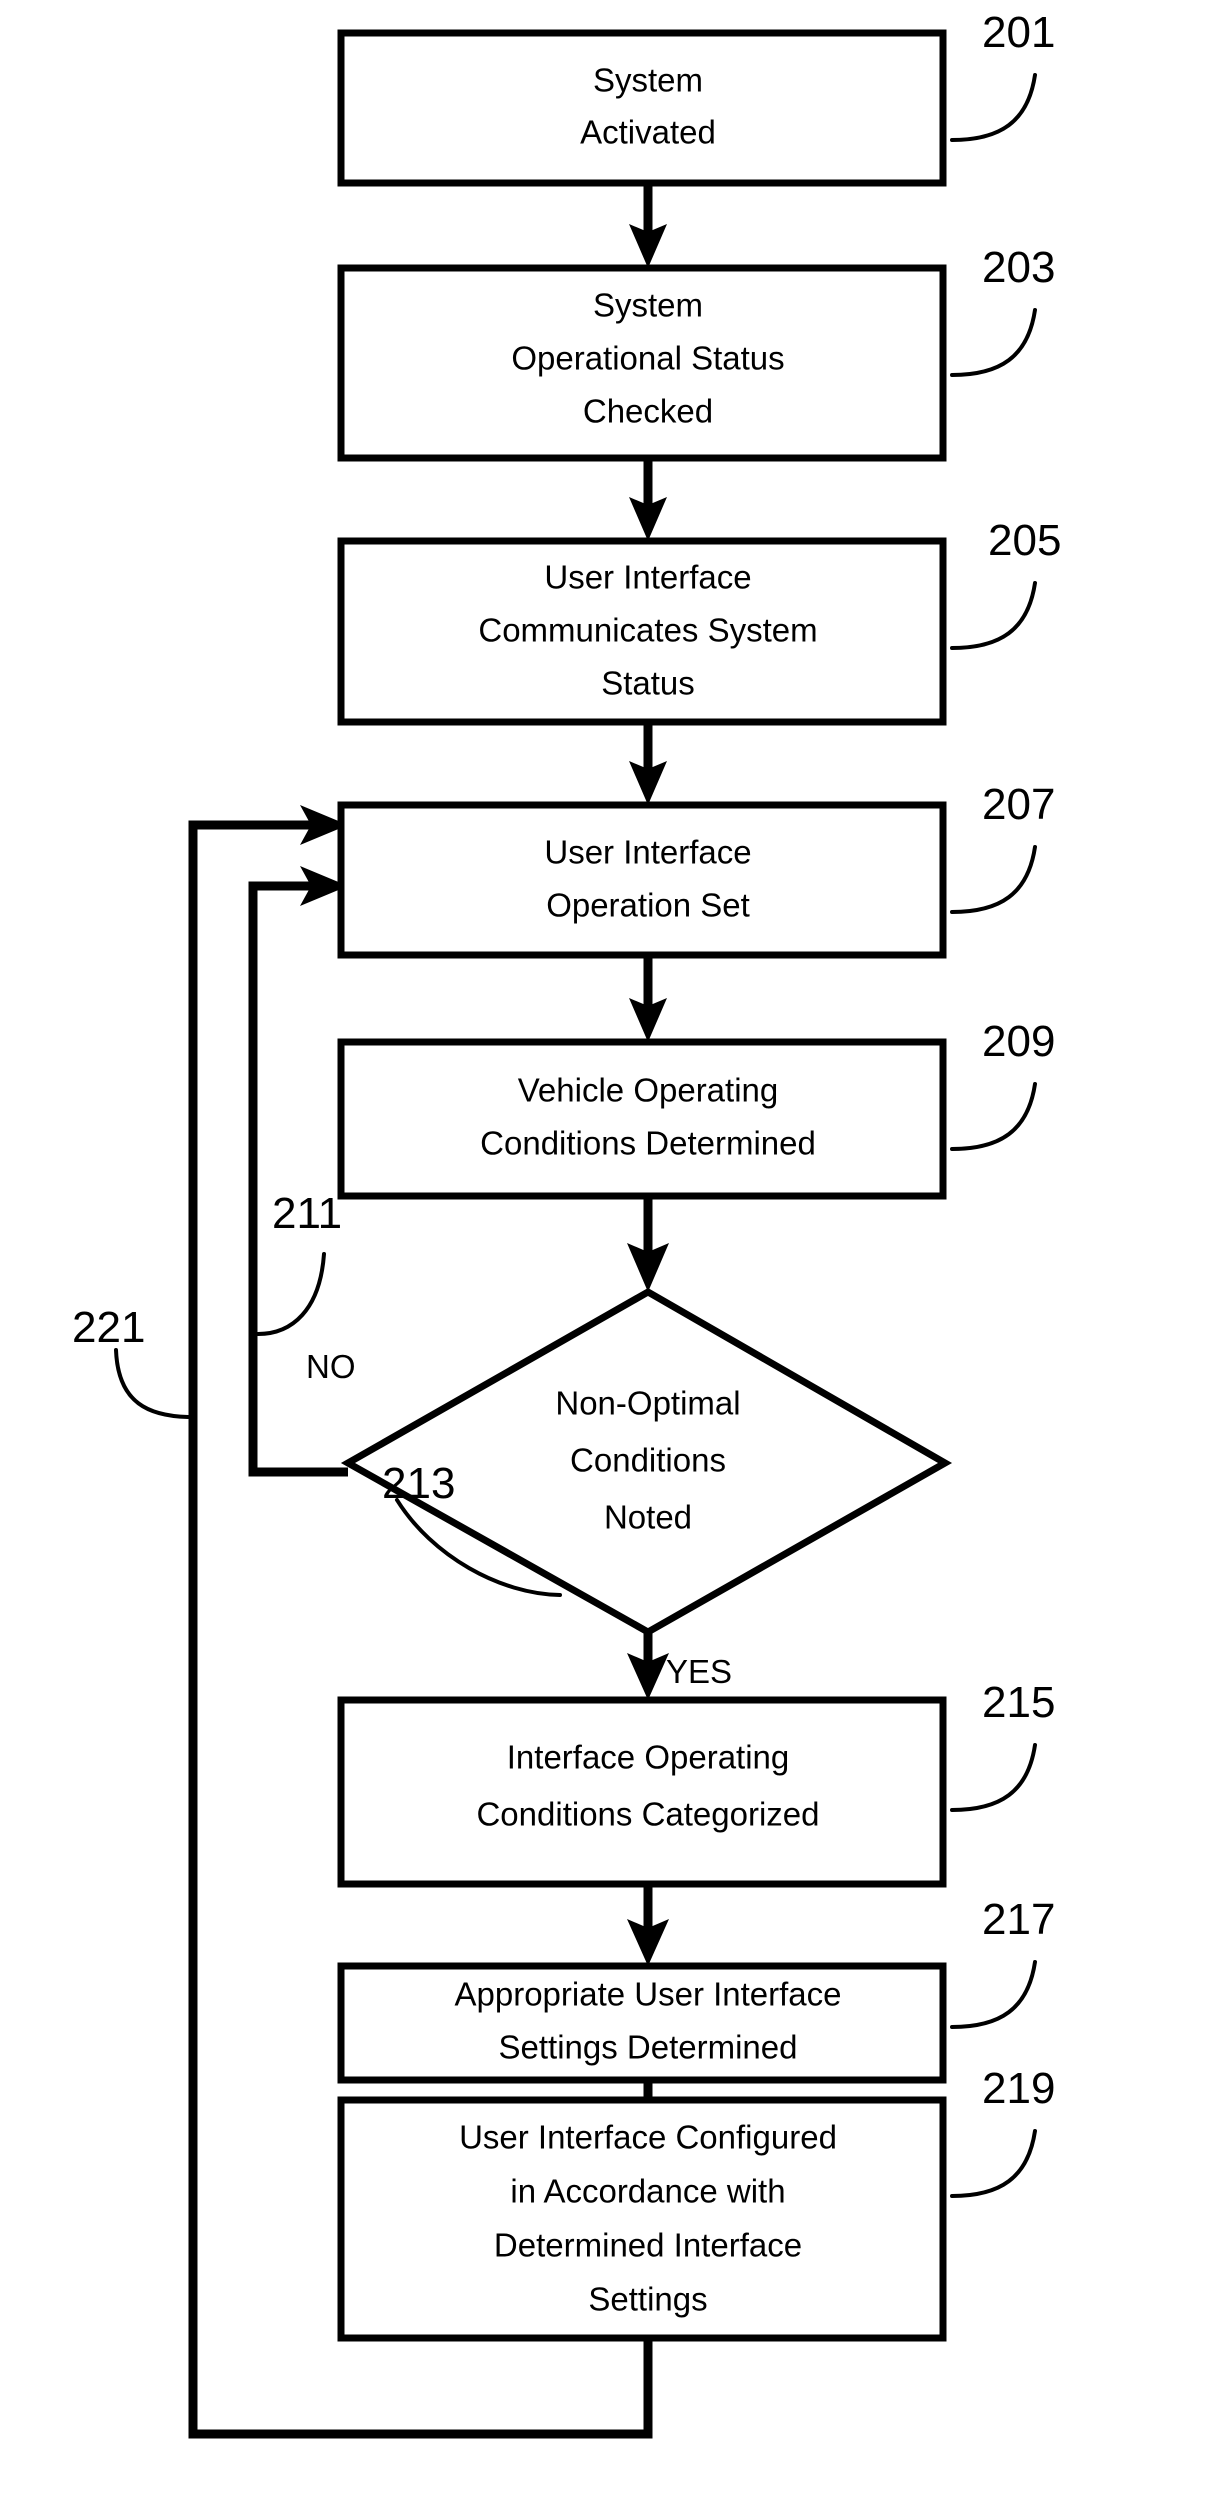  Describe the element at coordinates (307, 1213) in the screenshot. I see `ref-label-211: 211` at that location.